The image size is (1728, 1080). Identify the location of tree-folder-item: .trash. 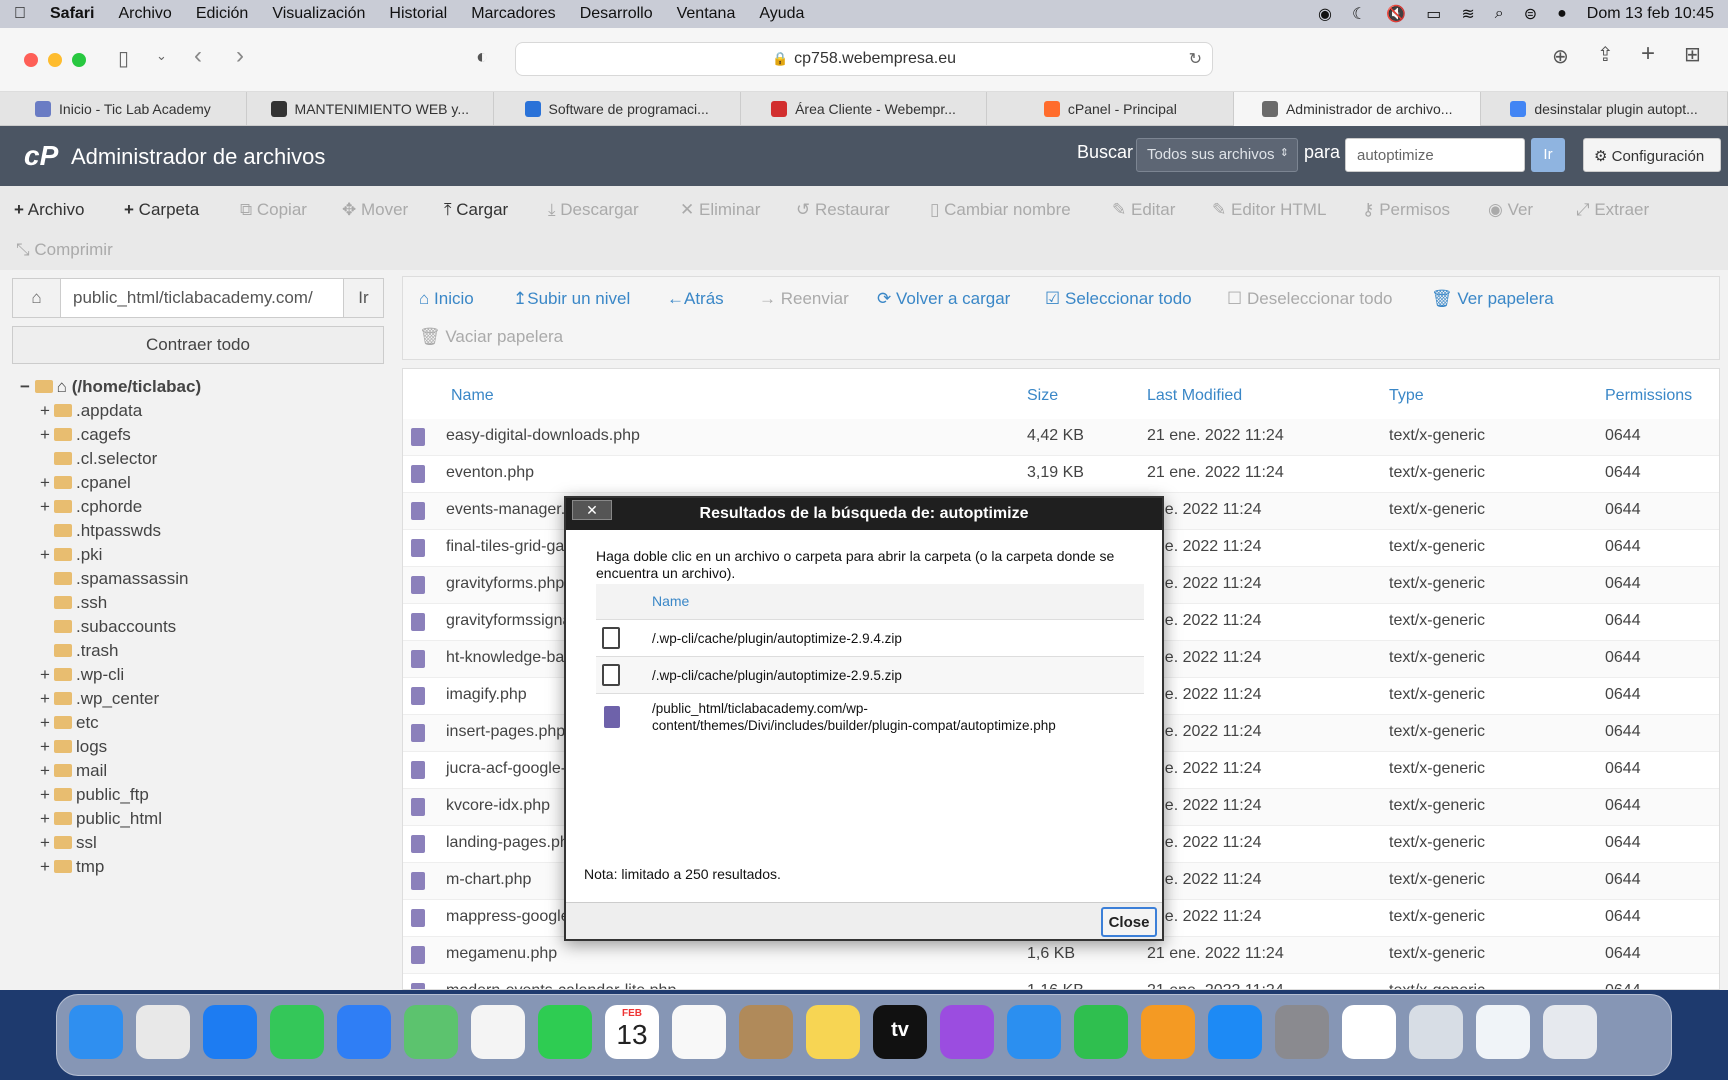
(79, 651).